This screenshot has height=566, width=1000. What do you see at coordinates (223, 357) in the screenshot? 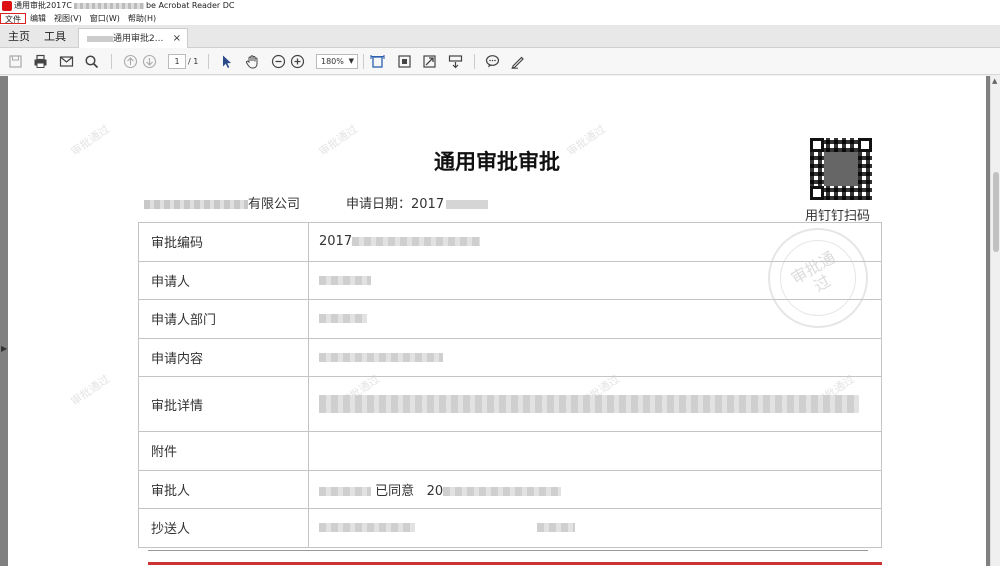
I see `row-label-content: 申请内容` at bounding box center [223, 357].